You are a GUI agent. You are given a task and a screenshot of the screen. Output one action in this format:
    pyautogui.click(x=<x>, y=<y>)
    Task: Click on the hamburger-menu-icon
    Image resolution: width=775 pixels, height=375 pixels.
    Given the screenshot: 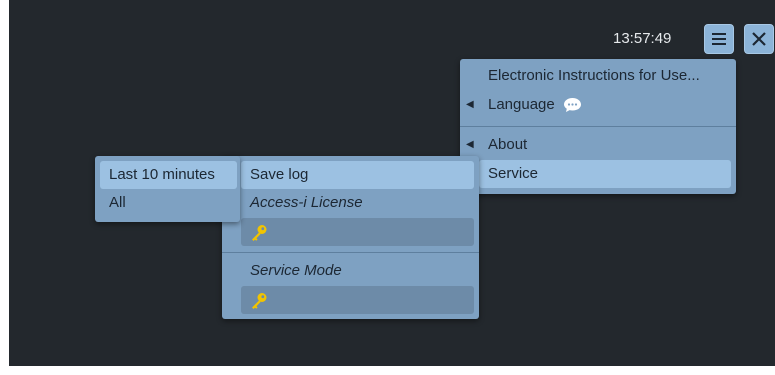 What is the action you would take?
    pyautogui.click(x=719, y=39)
    